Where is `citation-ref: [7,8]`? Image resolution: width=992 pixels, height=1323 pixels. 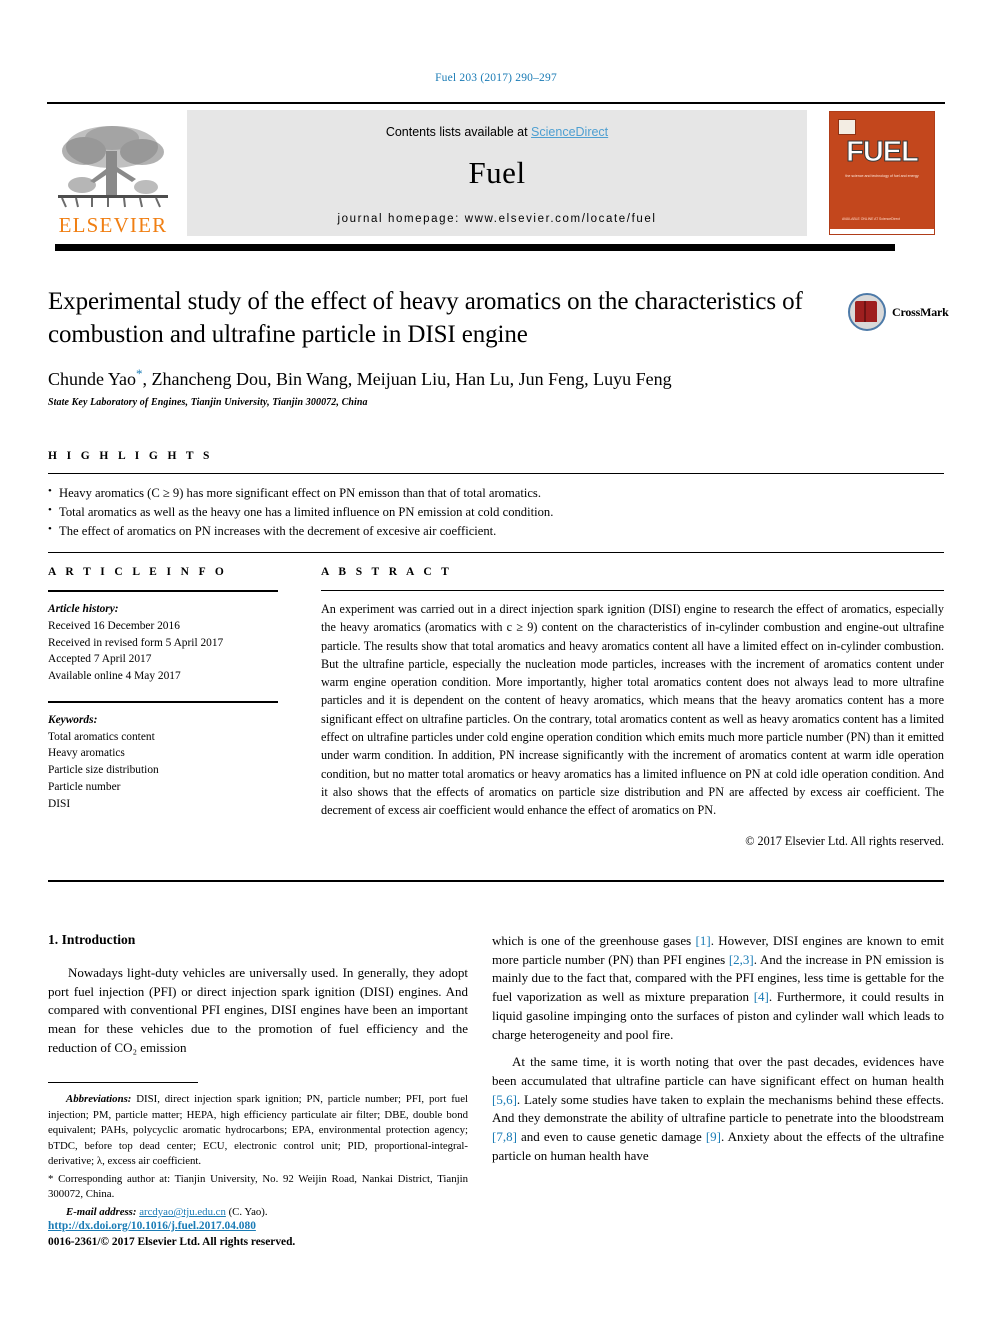
citation-ref: [7,8] is located at coordinates (504, 1136).